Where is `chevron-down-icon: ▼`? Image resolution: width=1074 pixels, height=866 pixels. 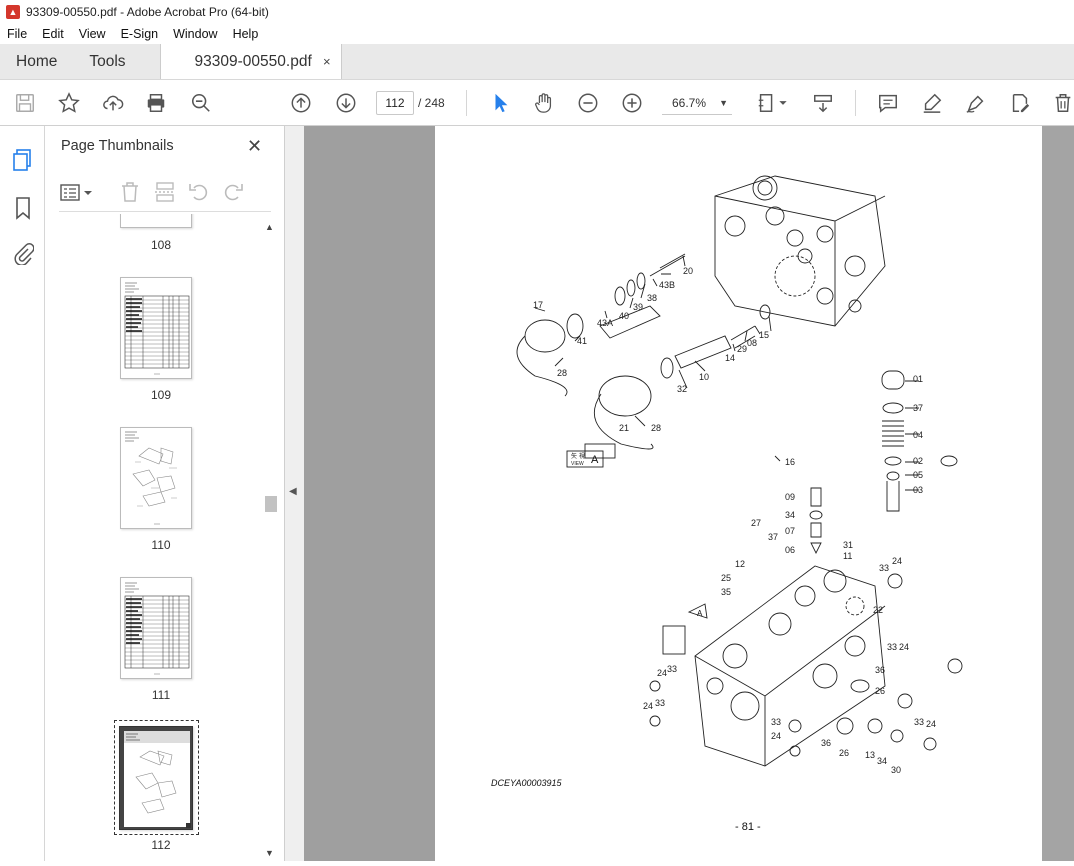 chevron-down-icon: ▼ is located at coordinates (723, 103).